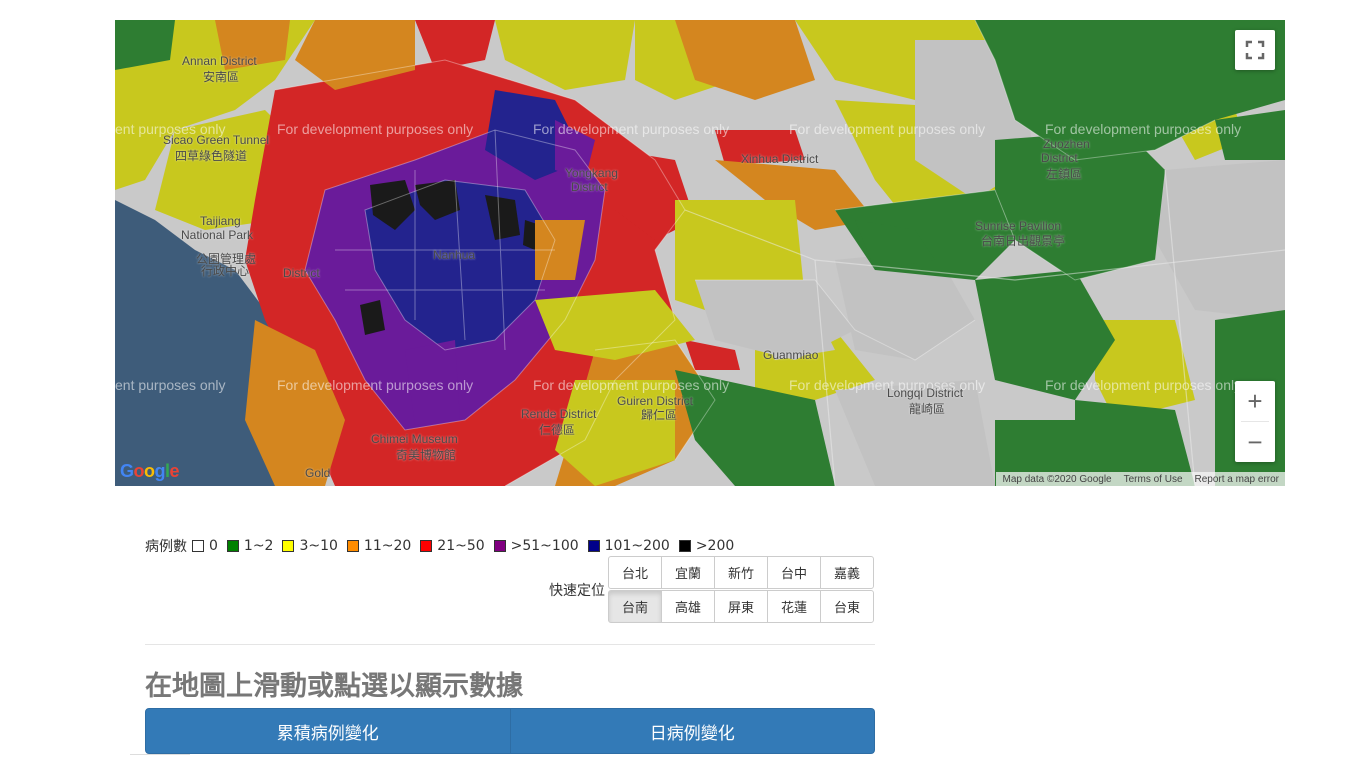 The height and width of the screenshot is (758, 1345). What do you see at coordinates (927, 409) in the screenshot?
I see `place-label: 龍崎區` at bounding box center [927, 409].